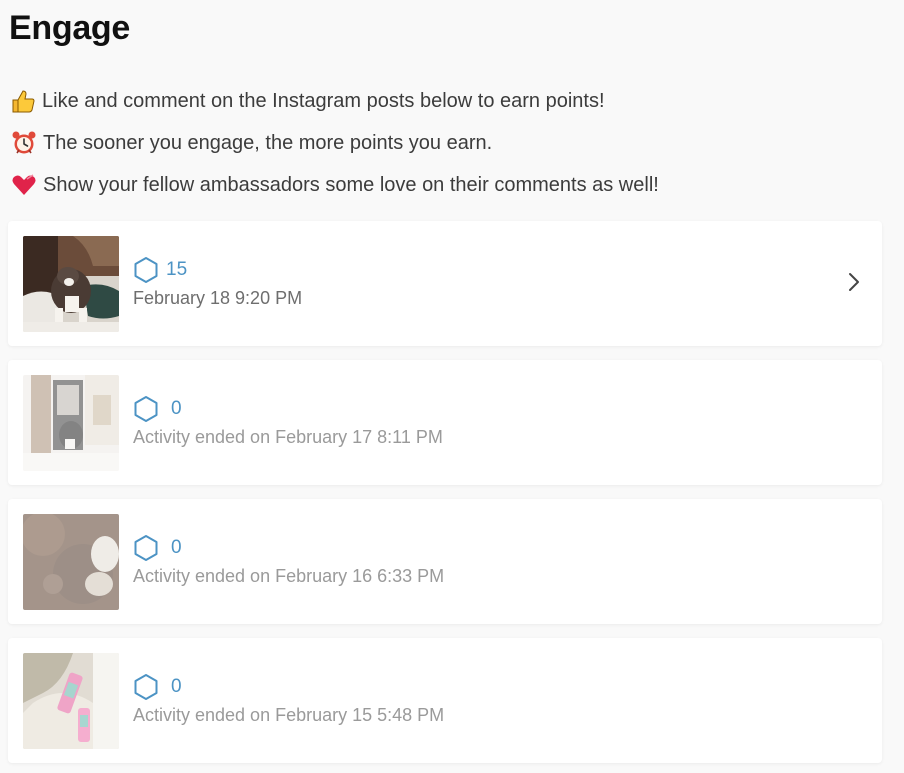  What do you see at coordinates (70, 28) in the screenshot?
I see `page-title: Engage` at bounding box center [70, 28].